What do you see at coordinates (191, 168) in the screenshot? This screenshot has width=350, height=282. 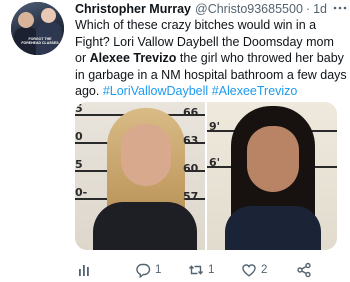 I see `ruler-label: 60` at bounding box center [191, 168].